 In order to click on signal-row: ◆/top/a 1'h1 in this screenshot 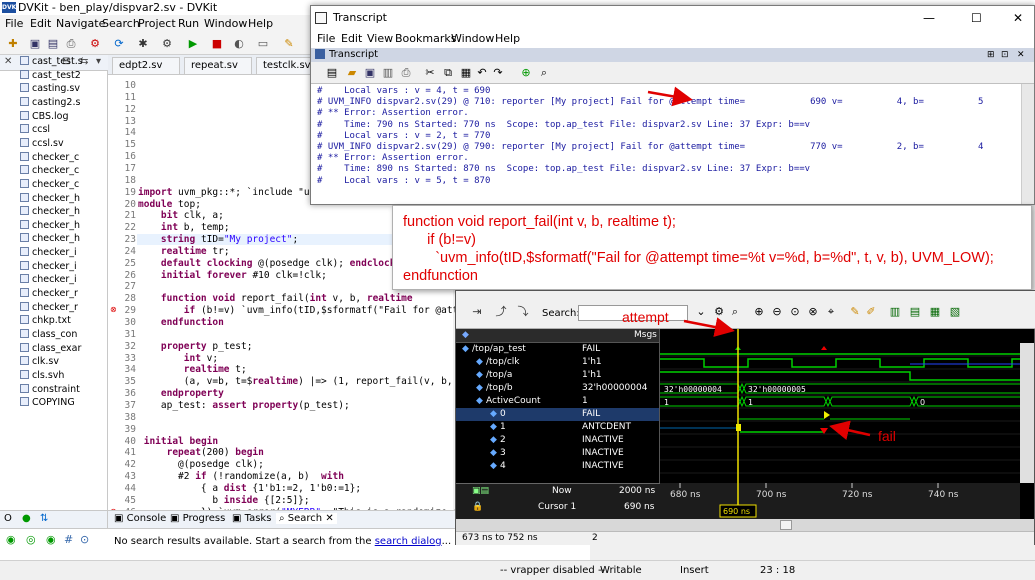, I will do `click(557, 375)`.